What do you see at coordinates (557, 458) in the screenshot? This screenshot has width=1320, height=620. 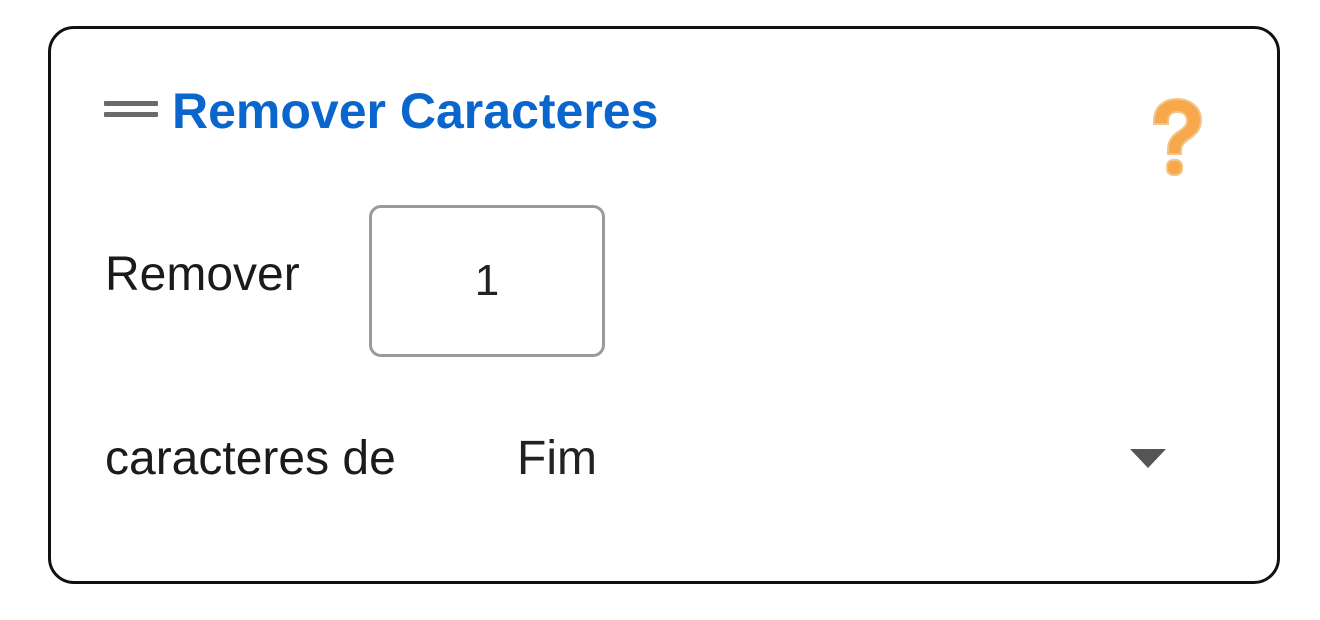 I see `position-dropdown-value: Fim` at bounding box center [557, 458].